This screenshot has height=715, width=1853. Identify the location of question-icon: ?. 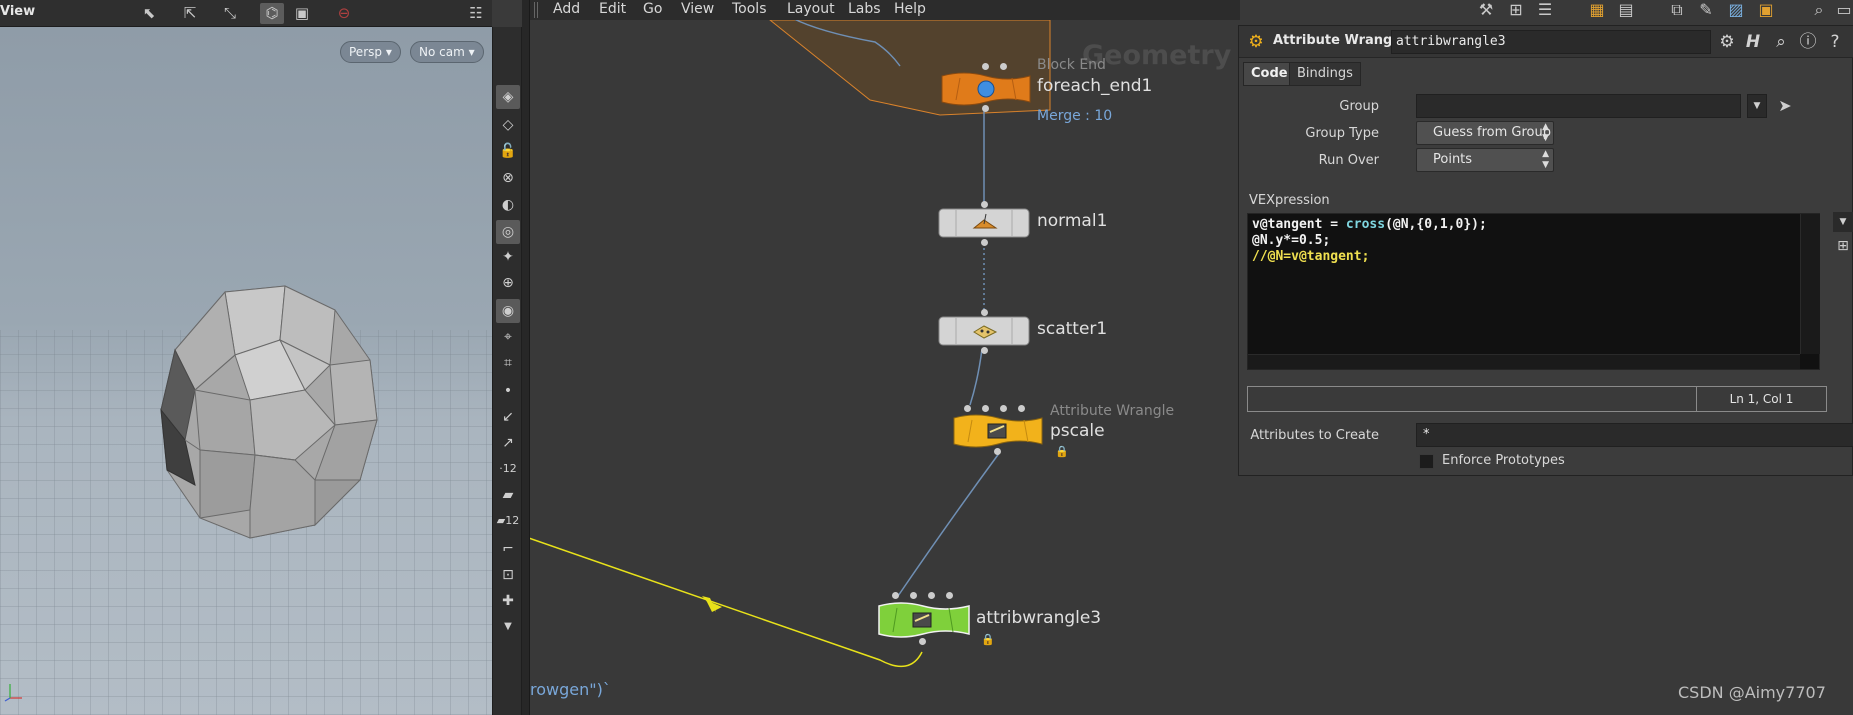
(1835, 42).